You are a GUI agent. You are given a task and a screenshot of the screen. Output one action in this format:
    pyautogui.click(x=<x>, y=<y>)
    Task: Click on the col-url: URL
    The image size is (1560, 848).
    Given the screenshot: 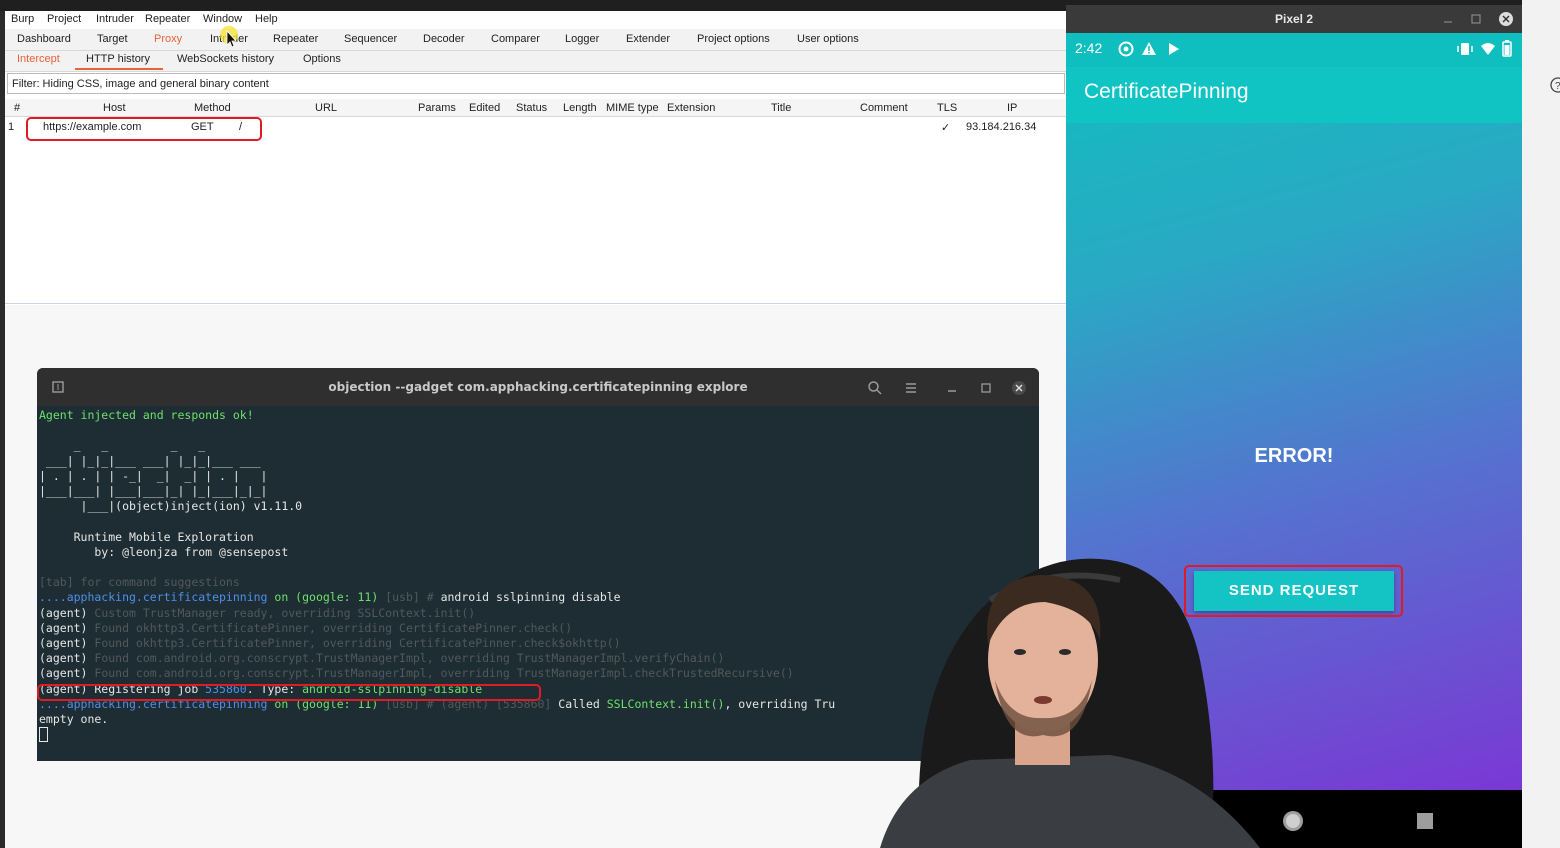 What is the action you would take?
    pyautogui.click(x=326, y=108)
    